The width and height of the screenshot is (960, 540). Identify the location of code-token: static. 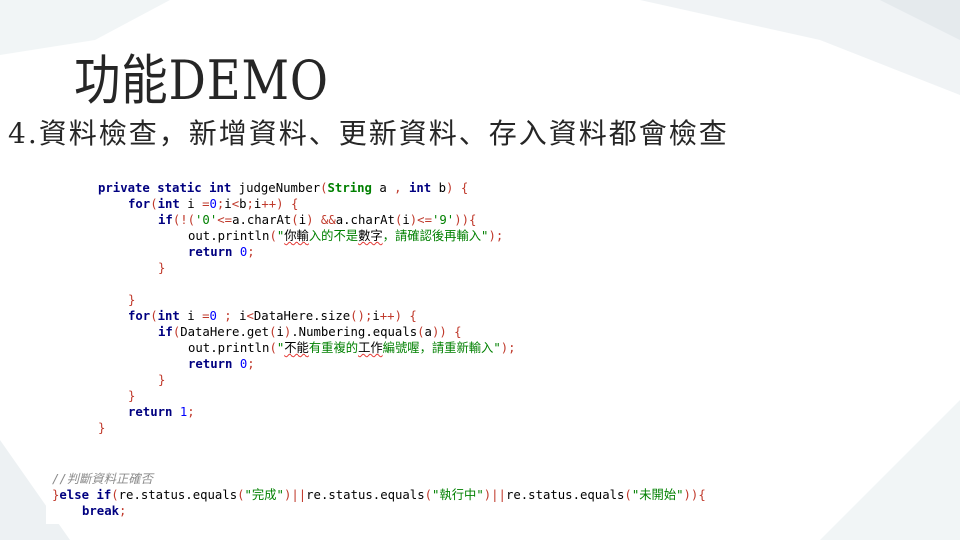
(179, 188).